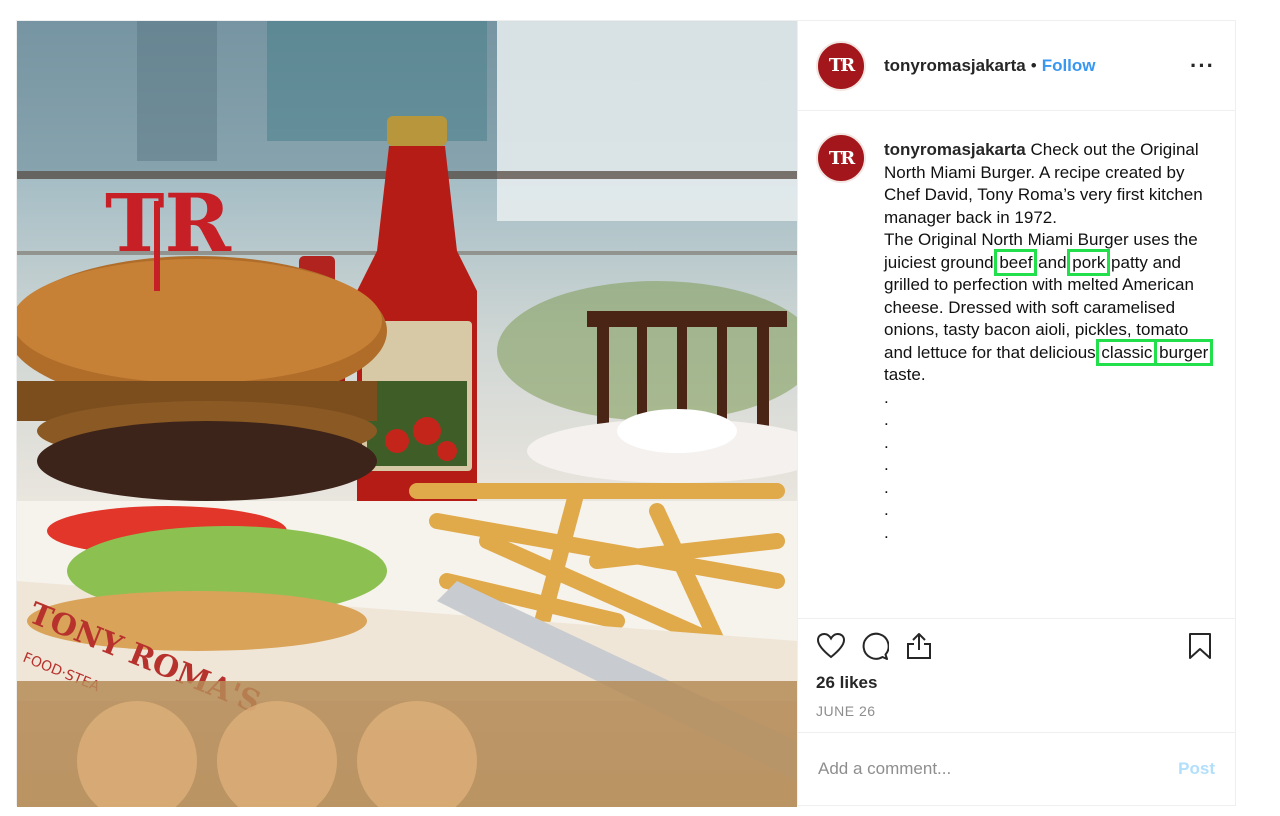 This screenshot has height=816, width=1280. What do you see at coordinates (1052, 262) in the screenshot?
I see `caption-text-segment: and` at bounding box center [1052, 262].